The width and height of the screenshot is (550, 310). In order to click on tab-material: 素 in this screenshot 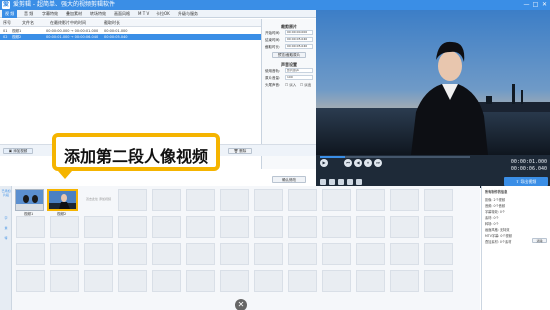, I will do `click(6, 228)`.